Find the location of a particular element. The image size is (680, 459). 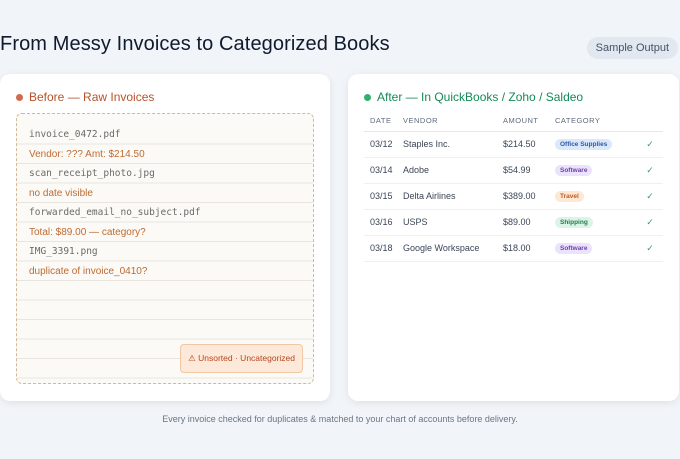

table-row: 03/18 Google Workspace $18.00 Software ✓ is located at coordinates (513, 248).